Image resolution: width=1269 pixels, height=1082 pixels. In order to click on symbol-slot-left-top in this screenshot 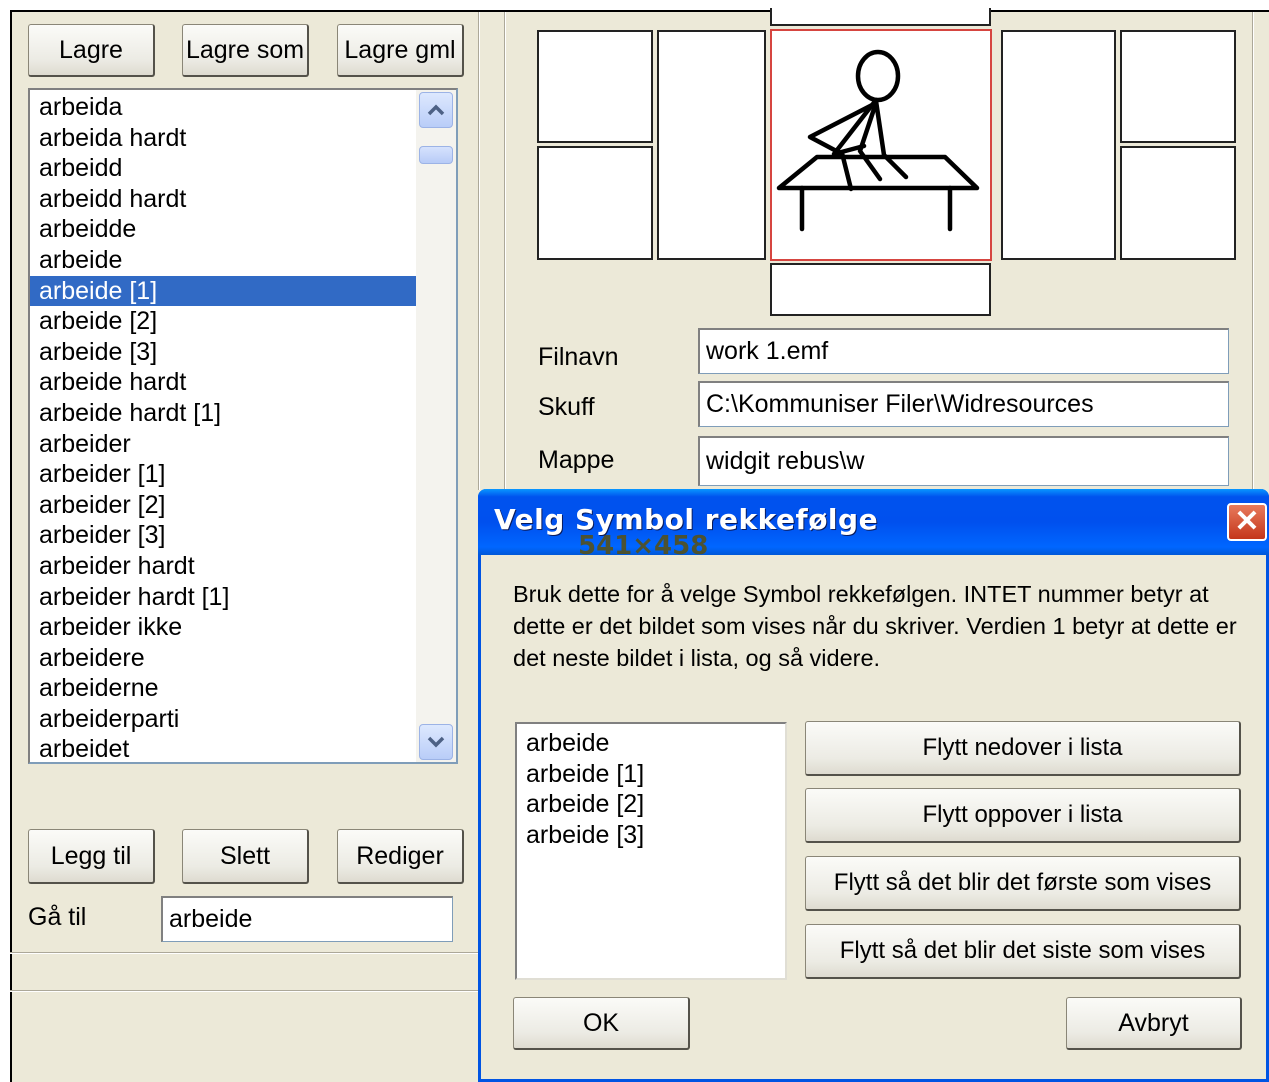, I will do `click(595, 86)`.